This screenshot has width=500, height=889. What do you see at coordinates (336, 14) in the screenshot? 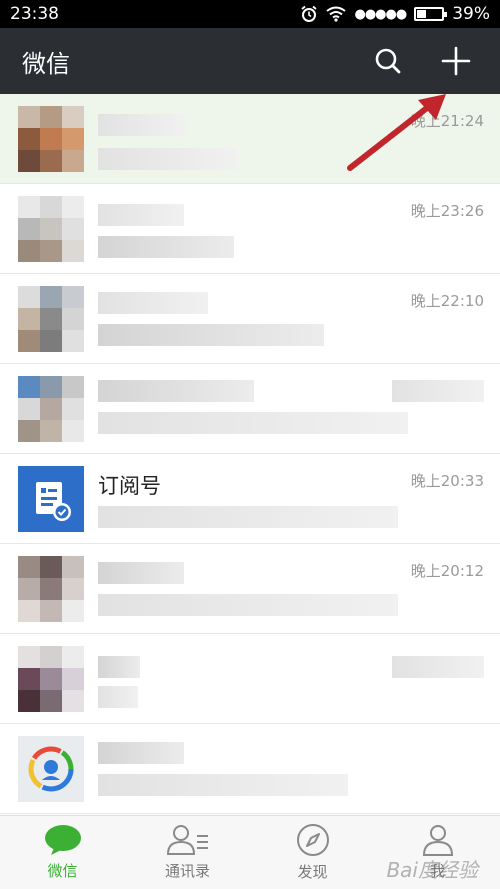
I see `wifi-icon` at bounding box center [336, 14].